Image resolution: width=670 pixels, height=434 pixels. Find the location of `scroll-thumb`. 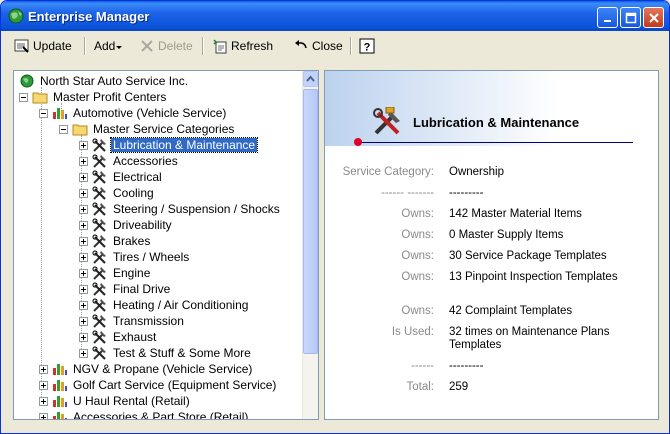

scroll-thumb is located at coordinates (310, 221).